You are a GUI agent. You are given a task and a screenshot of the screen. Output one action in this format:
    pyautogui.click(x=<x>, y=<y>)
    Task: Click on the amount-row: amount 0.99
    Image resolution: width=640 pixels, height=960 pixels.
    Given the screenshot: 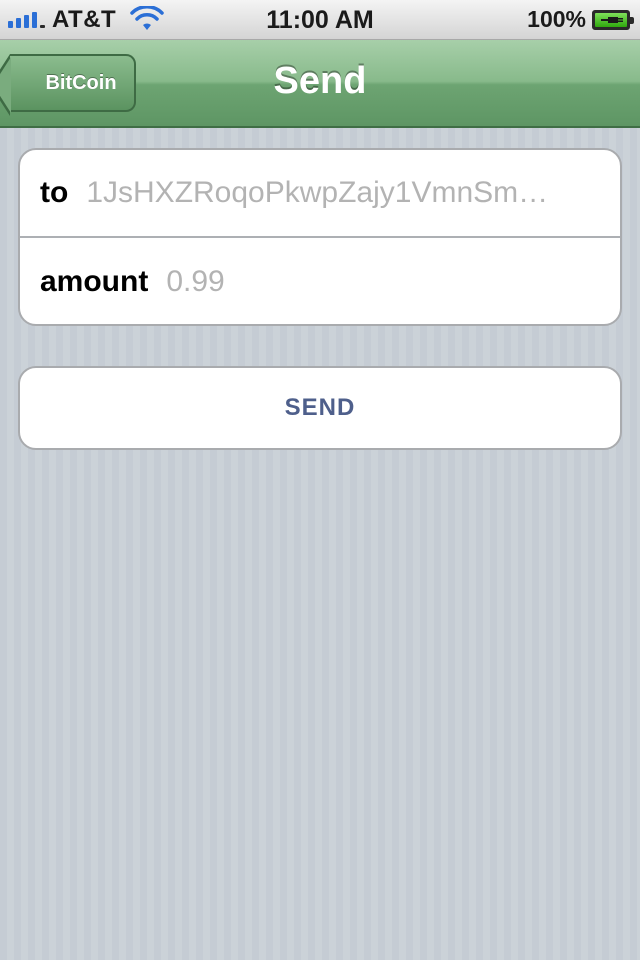 What is the action you would take?
    pyautogui.click(x=320, y=281)
    